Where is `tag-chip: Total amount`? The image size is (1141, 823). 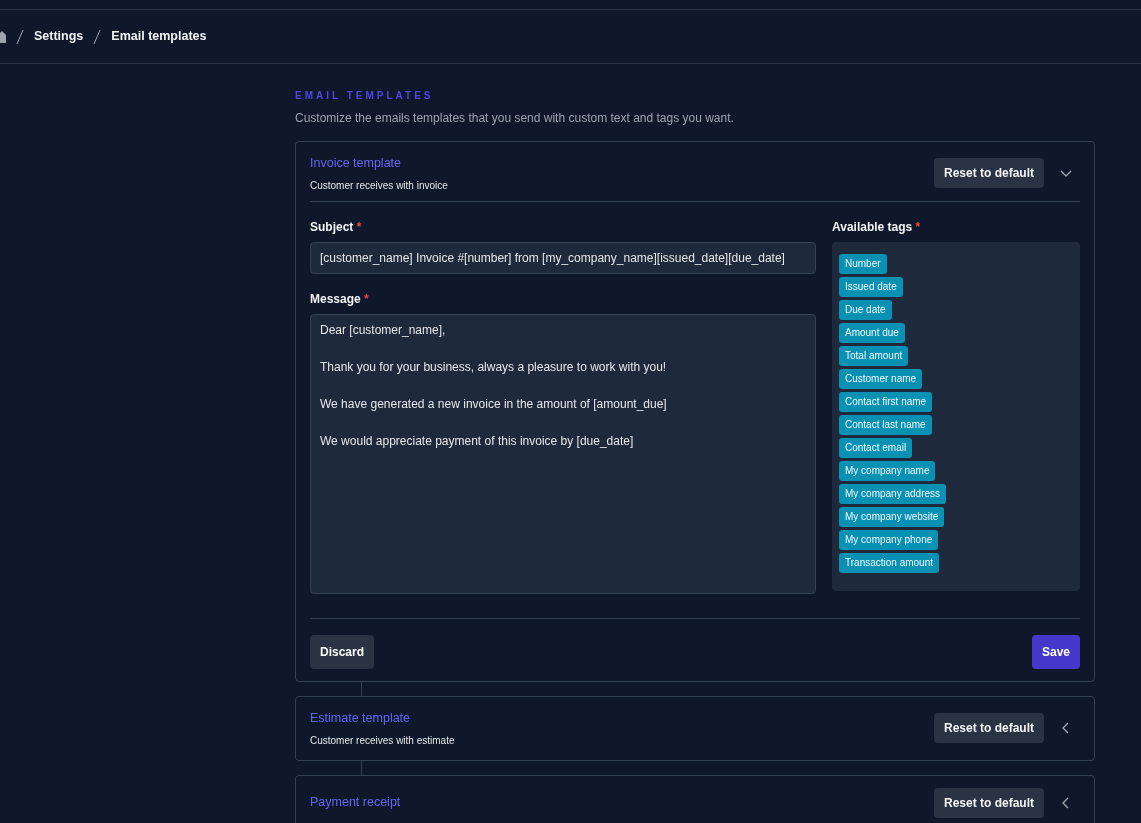 tag-chip: Total amount is located at coordinates (874, 355).